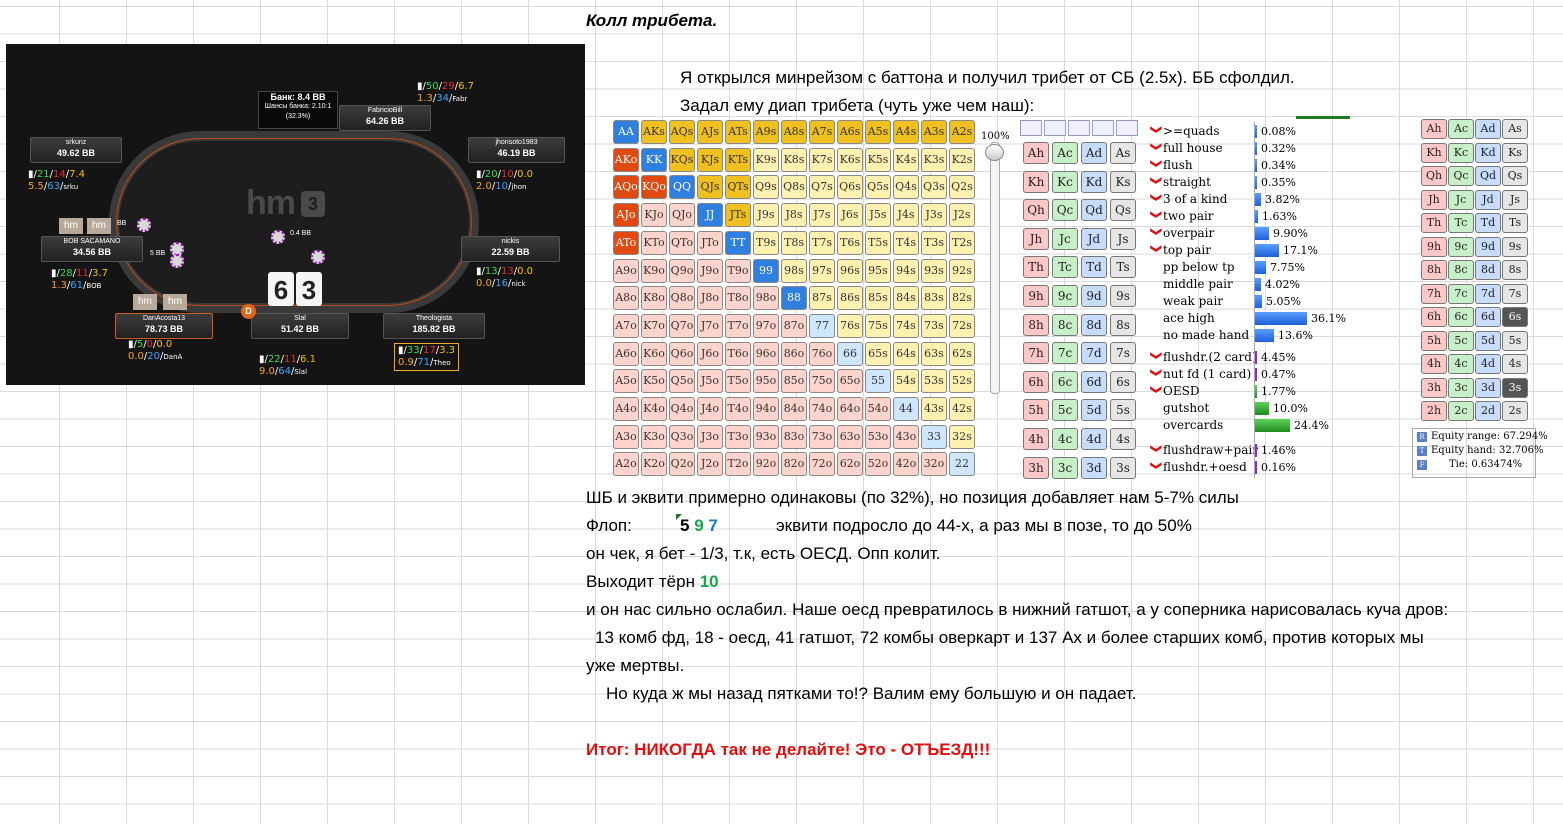 The width and height of the screenshot is (1563, 824). I want to click on dead-card: Kc, so click(1461, 152).